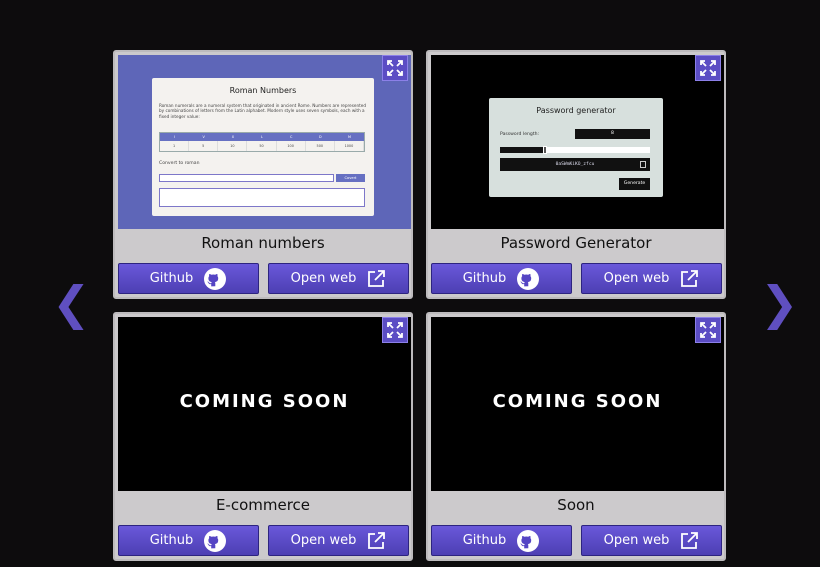 The height and width of the screenshot is (567, 820). Describe the element at coordinates (246, 178) in the screenshot. I see `roman-preview-input` at that location.